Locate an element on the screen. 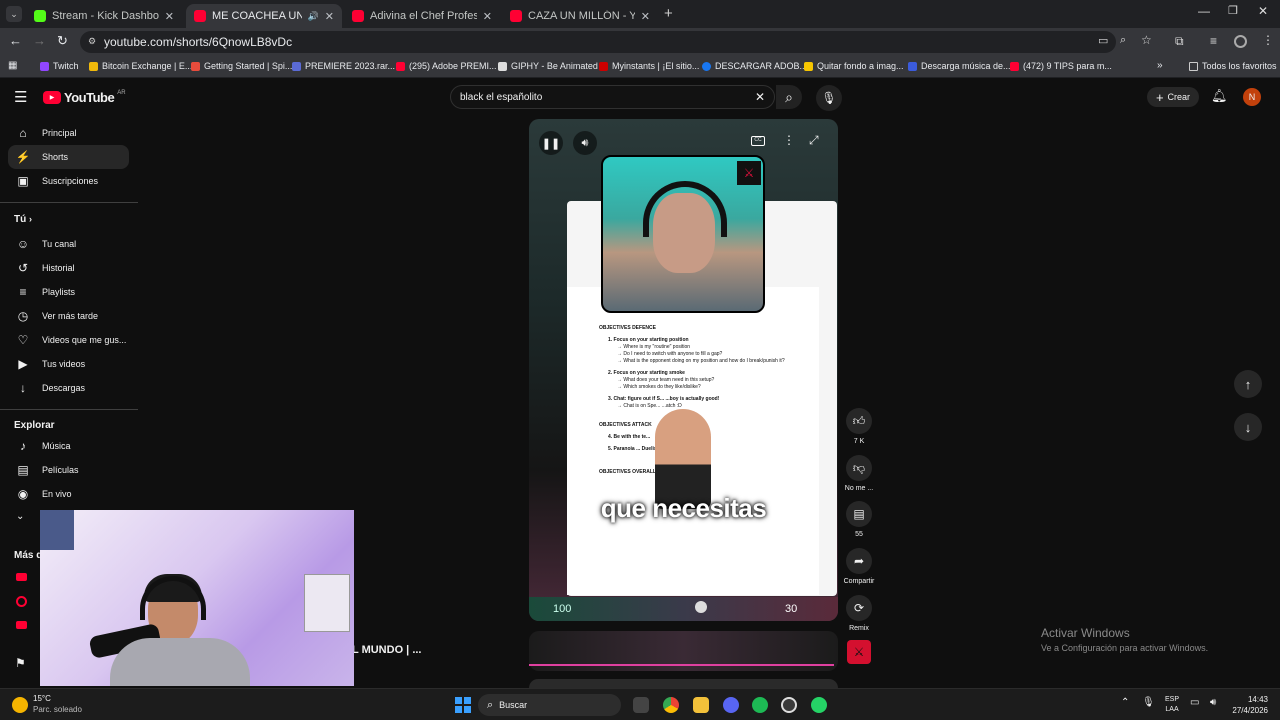 Image resolution: width=1280 pixels, height=720 pixels. bookmark-item: Twitch is located at coordinates (59, 66).